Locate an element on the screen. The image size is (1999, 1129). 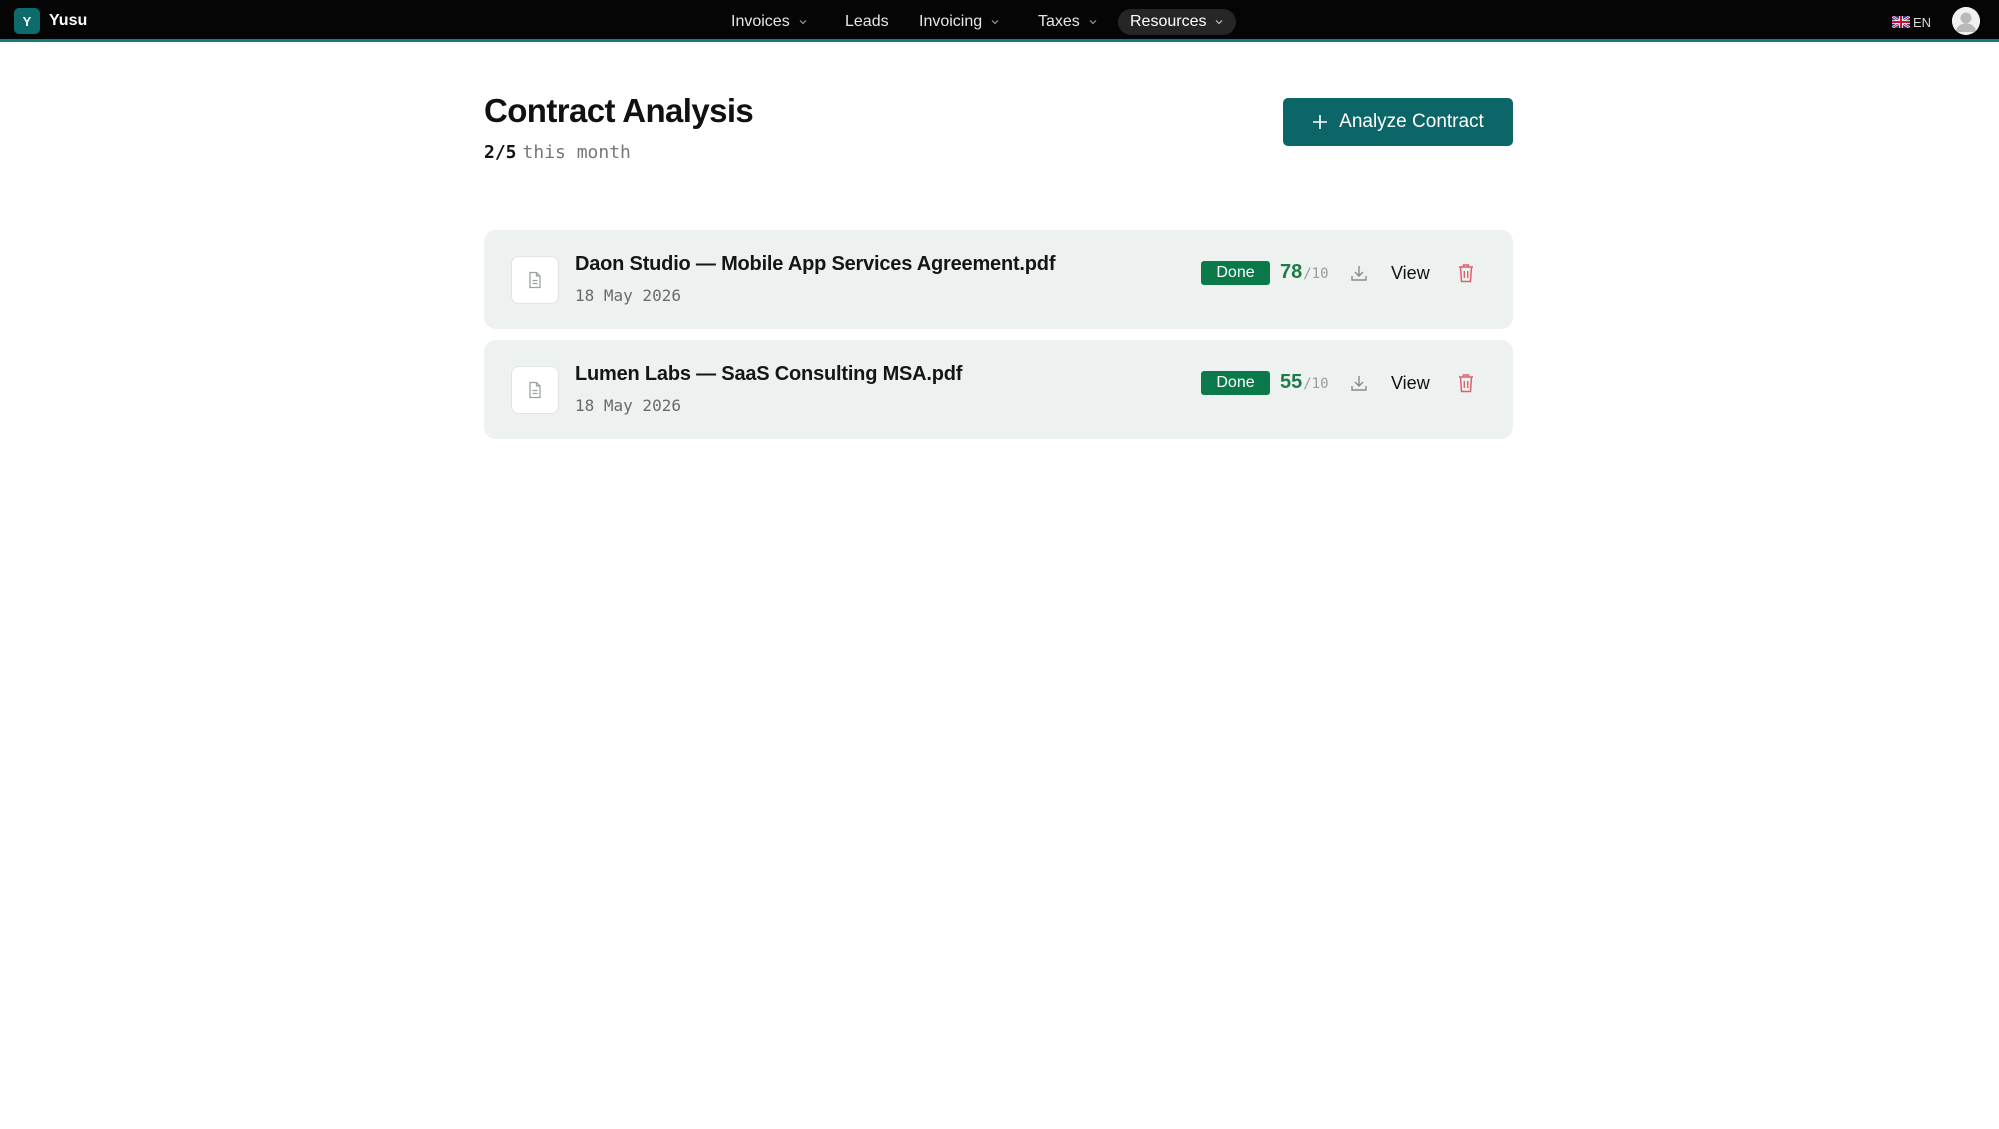
analyze-contract-button: Analyze Contract is located at coordinates (1398, 122).